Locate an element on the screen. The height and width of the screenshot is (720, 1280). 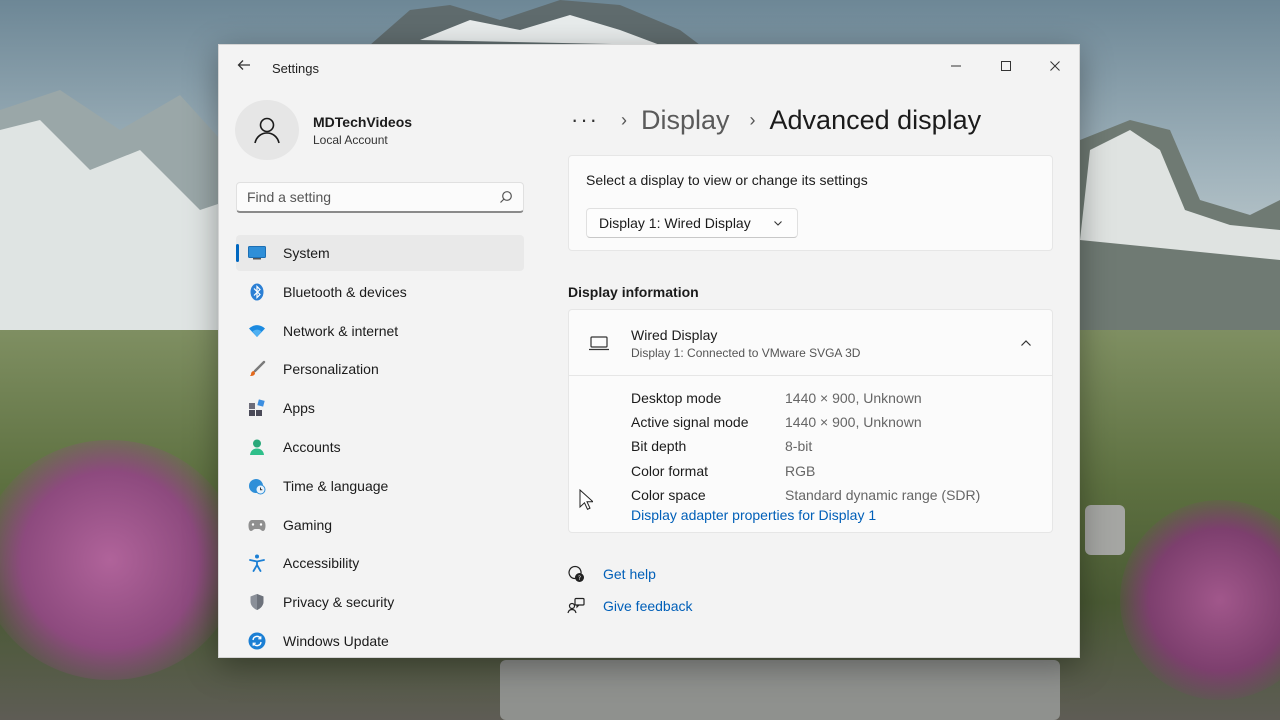
back-arrow-icon is located at coordinates (243, 65).